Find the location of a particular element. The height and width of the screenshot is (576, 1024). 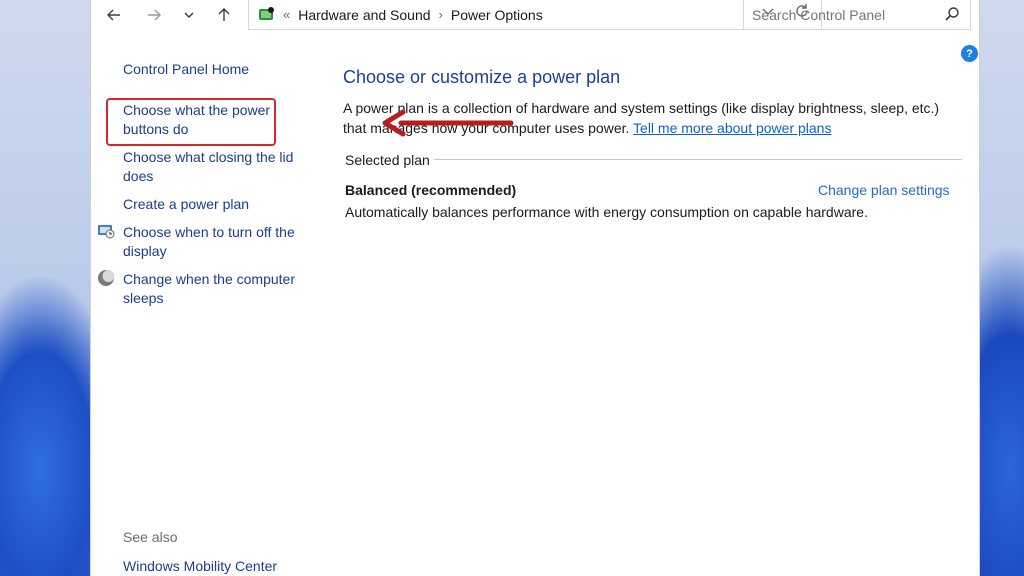

page-title: Choose or customize a power plan is located at coordinates (482, 77).